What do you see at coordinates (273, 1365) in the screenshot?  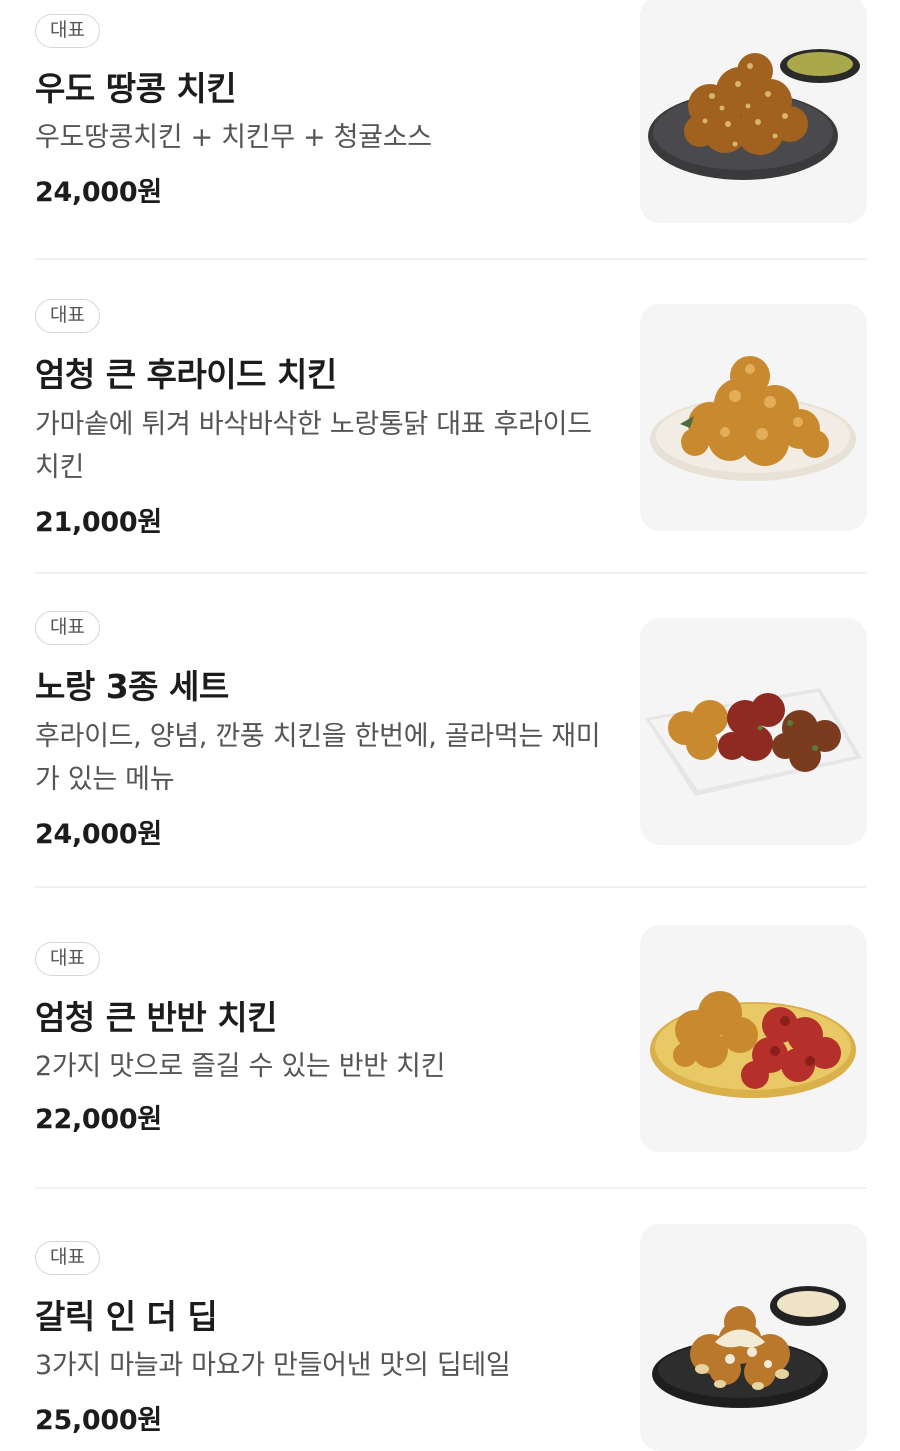 I see `menu-item-description: 3가지 마늘과 마요가 만들어낸 맛의 딥테일` at bounding box center [273, 1365].